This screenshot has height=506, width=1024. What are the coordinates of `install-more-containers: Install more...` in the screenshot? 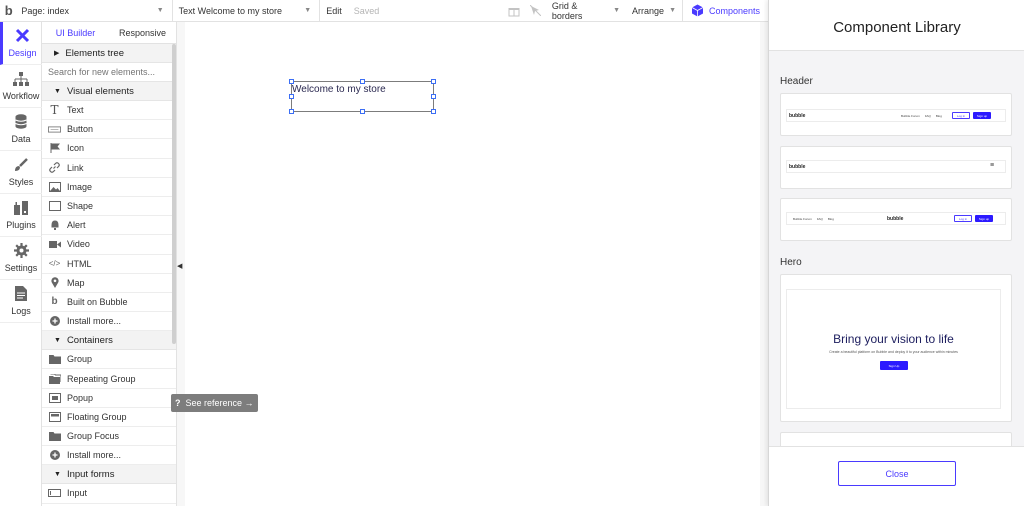 It's located at (109, 456).